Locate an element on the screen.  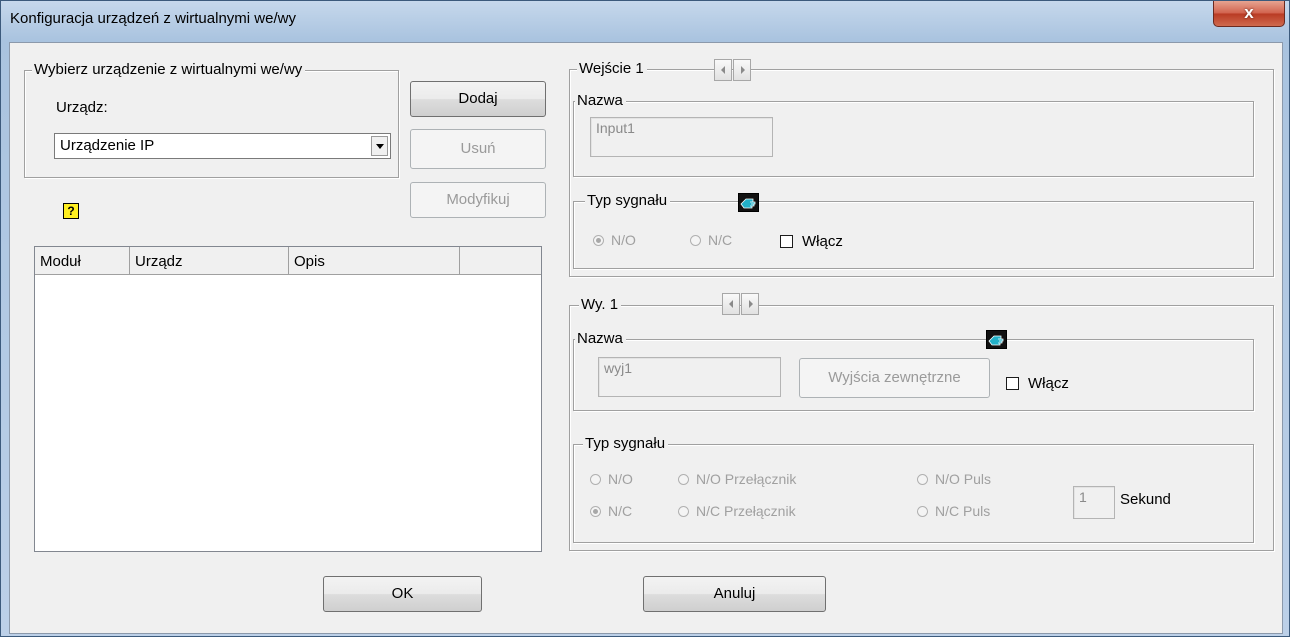
device-select-value: Urządzenie IP is located at coordinates (107, 145).